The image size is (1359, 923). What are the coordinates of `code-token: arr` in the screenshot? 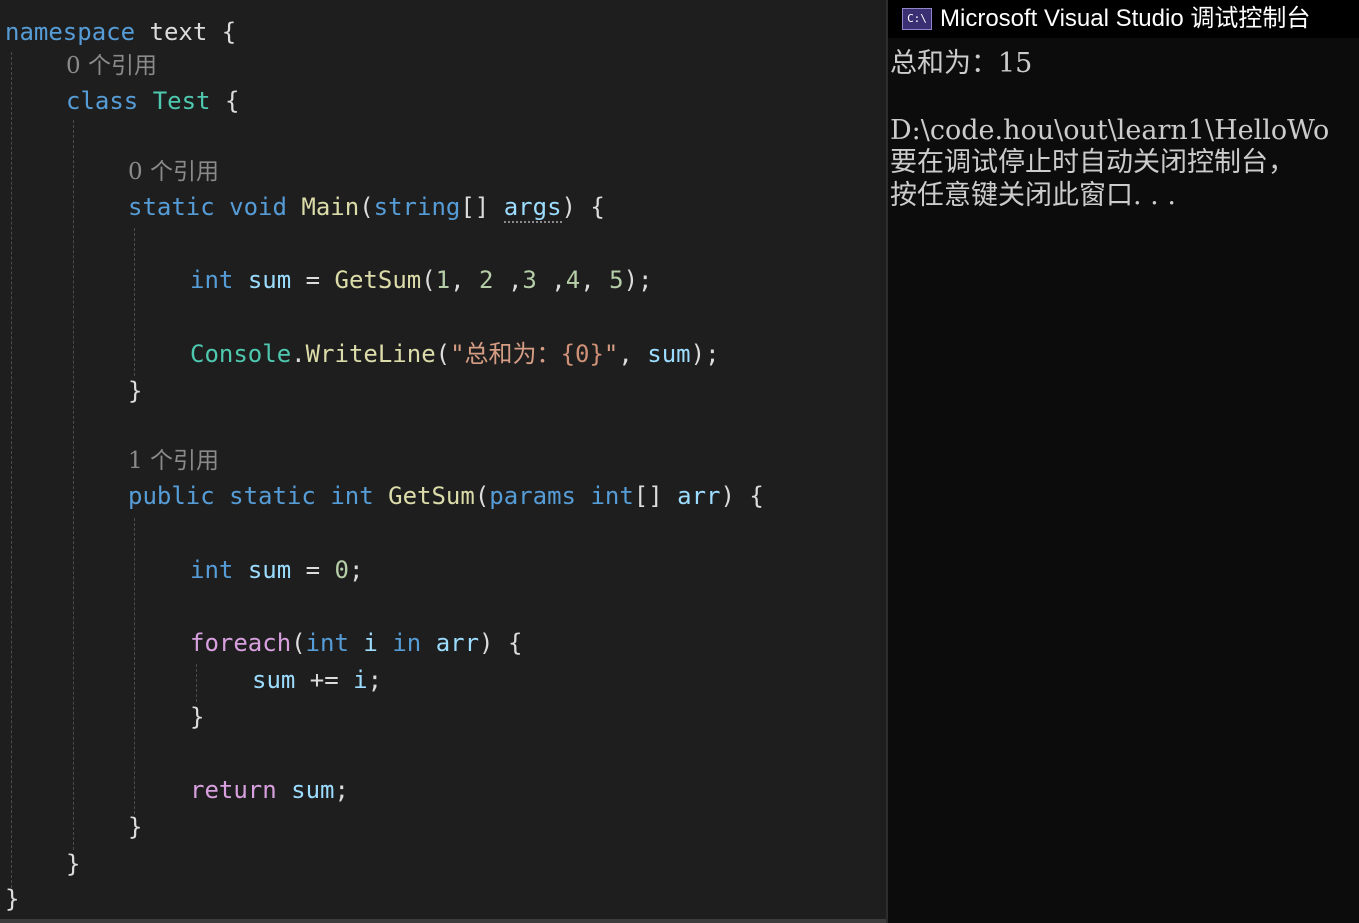 It's located at (699, 496).